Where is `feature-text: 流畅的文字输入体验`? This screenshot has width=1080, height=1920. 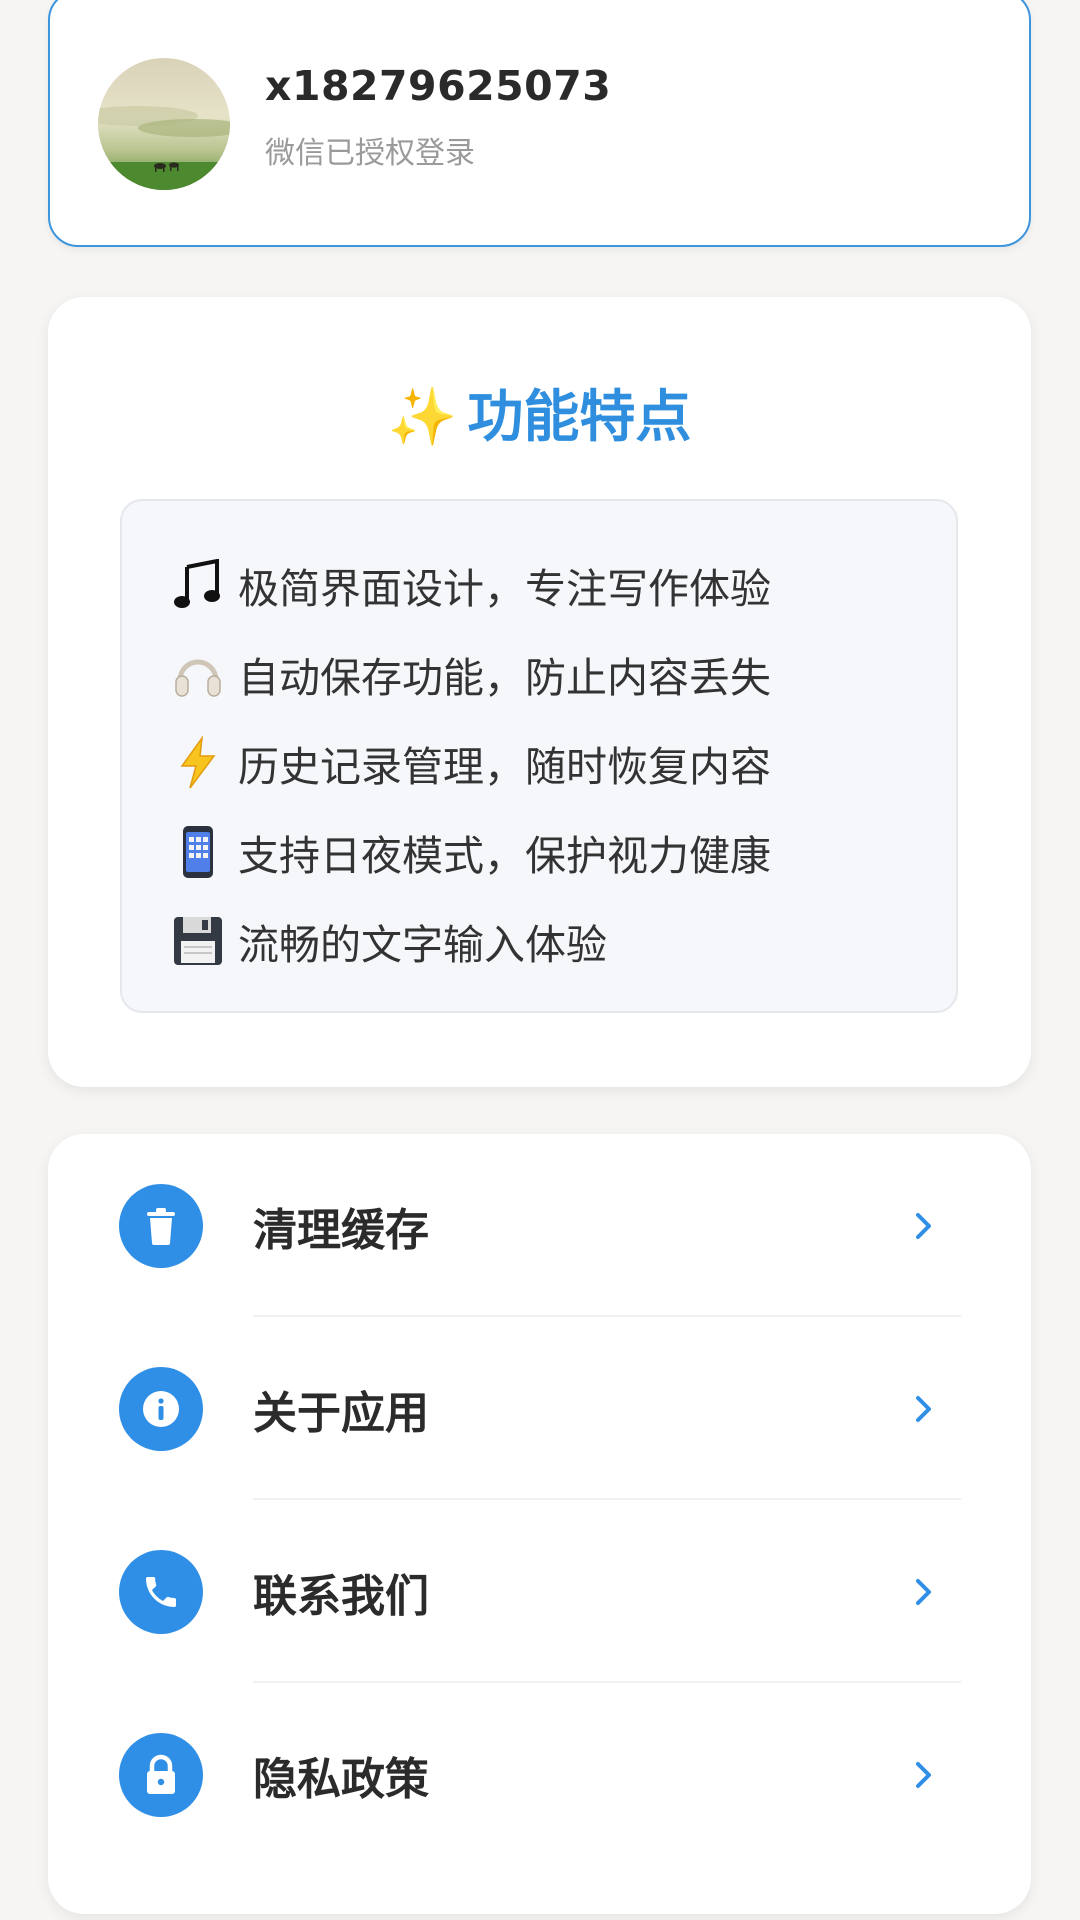 feature-text: 流畅的文字输入体验 is located at coordinates (422, 945).